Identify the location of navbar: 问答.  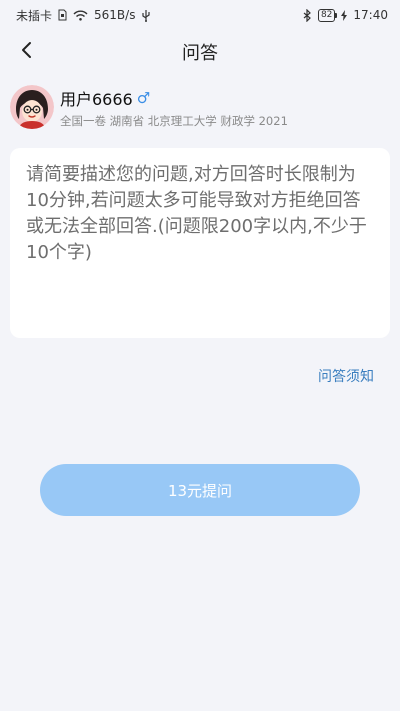
(200, 52).